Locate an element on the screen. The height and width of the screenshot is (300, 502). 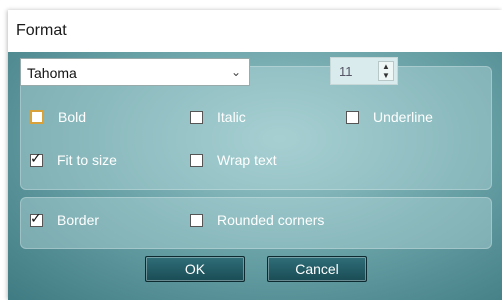
rounded-corners-checkbox: Rounded corners is located at coordinates (257, 220).